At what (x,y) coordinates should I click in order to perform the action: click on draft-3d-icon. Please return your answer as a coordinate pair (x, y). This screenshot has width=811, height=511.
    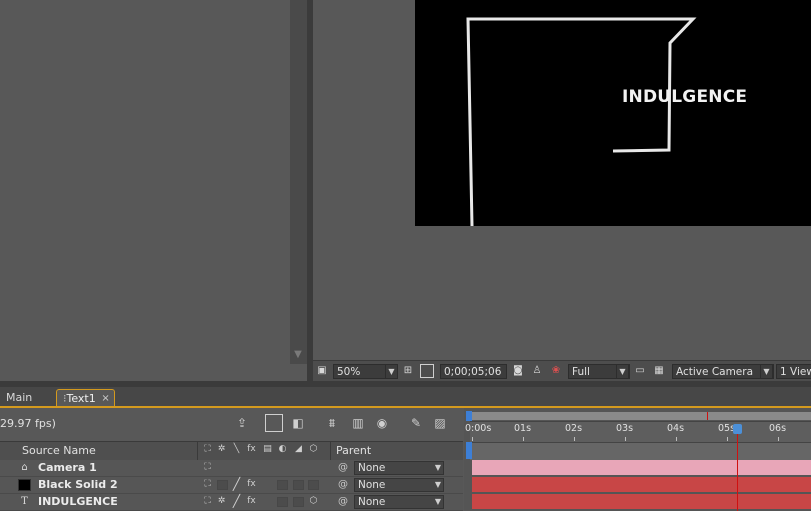
    Looking at the image, I should click on (274, 423).